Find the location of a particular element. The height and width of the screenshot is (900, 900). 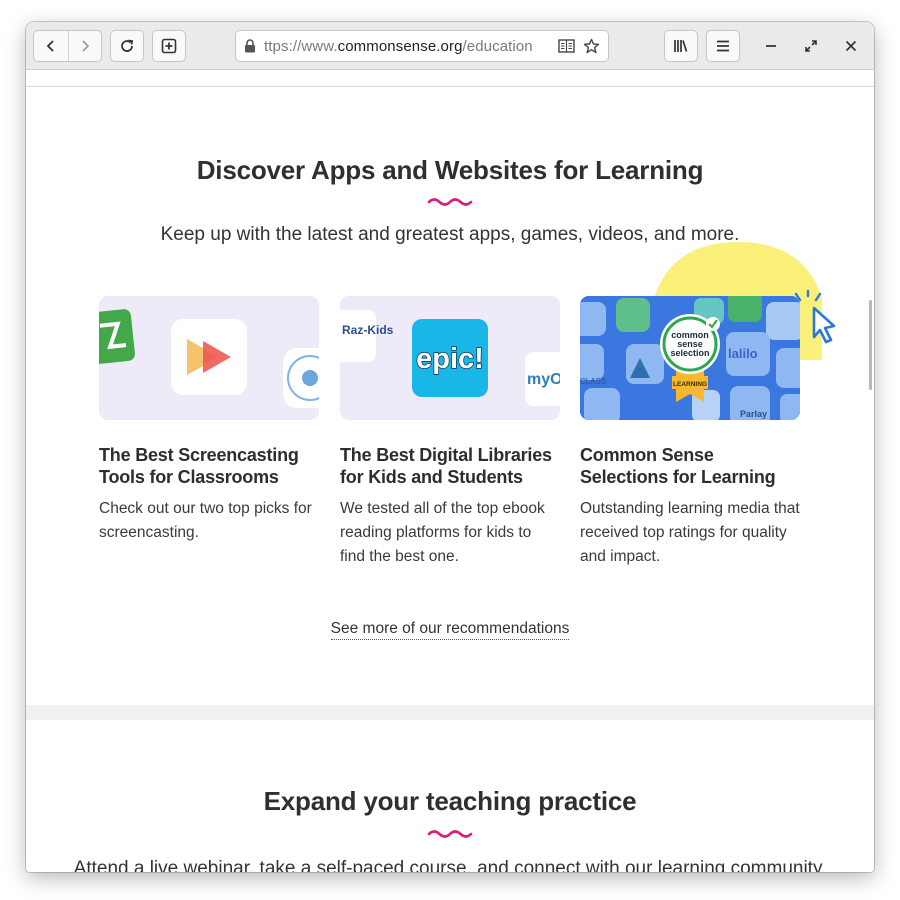

reload-icon is located at coordinates (127, 45).